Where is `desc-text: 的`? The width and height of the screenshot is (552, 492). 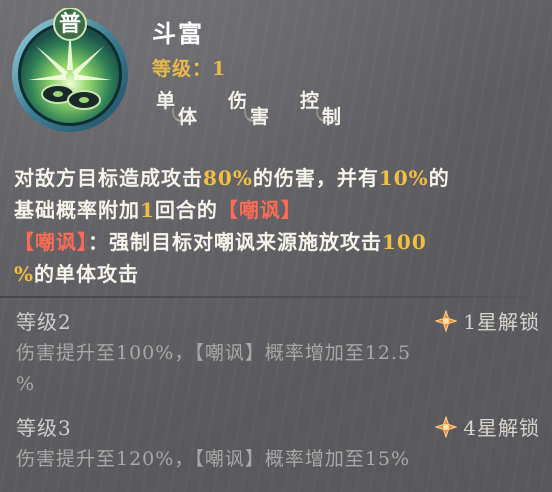 desc-text: 的 is located at coordinates (439, 178).